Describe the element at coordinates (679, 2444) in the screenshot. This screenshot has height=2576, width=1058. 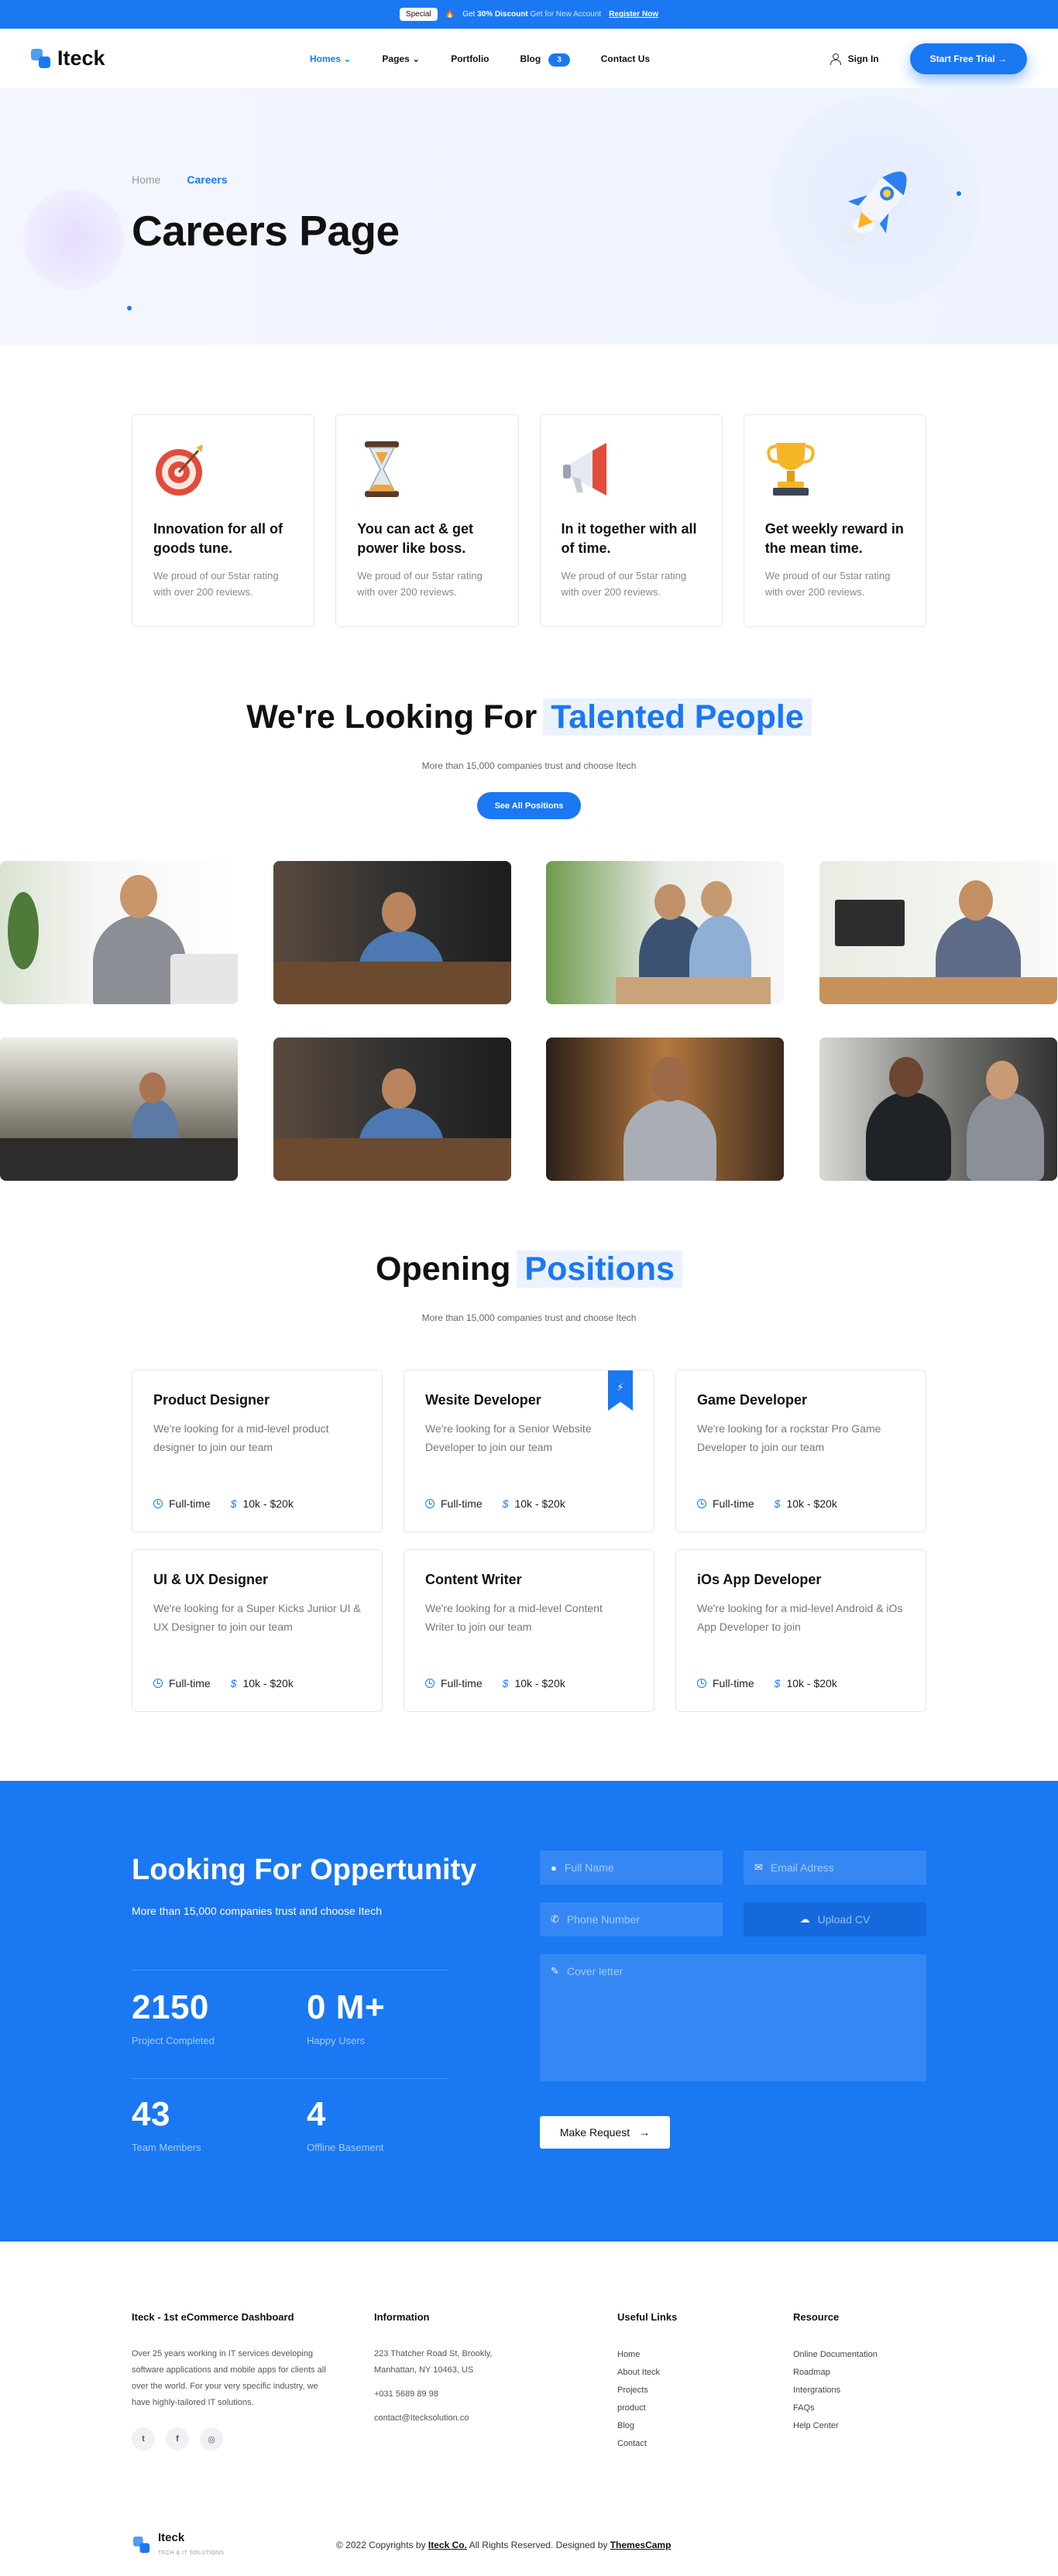
I see `footer-link: Contact` at that location.